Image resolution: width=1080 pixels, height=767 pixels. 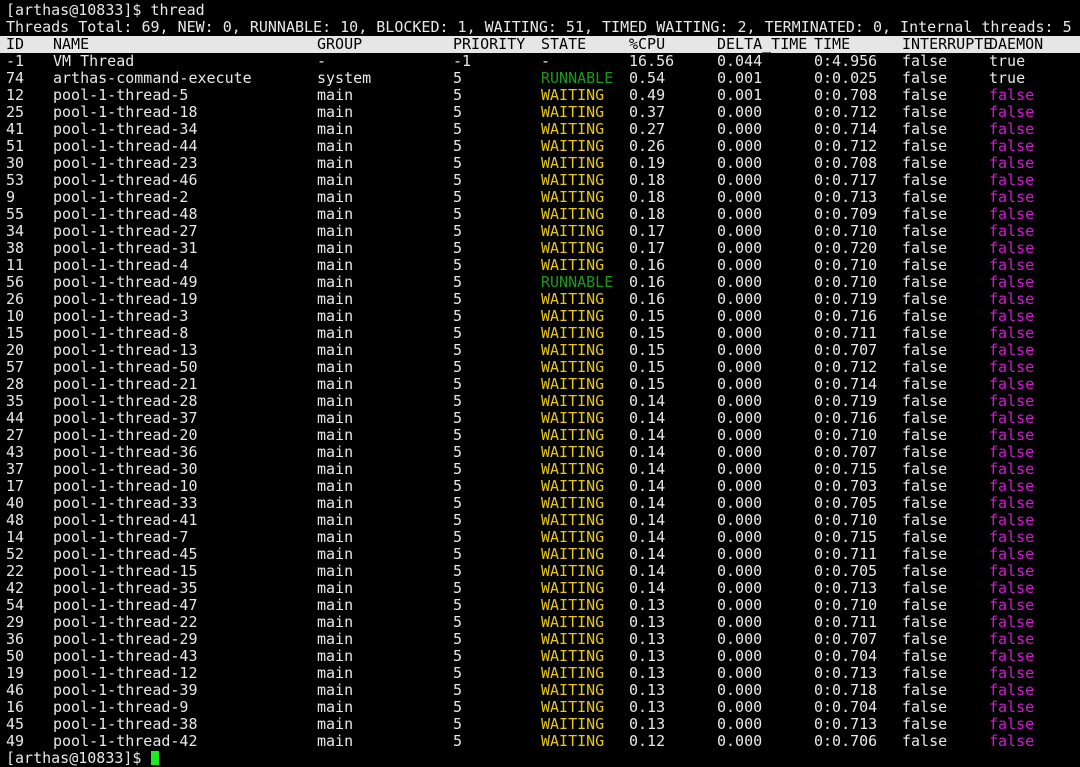 I want to click on thread-time: 0:0.708, so click(x=846, y=95).